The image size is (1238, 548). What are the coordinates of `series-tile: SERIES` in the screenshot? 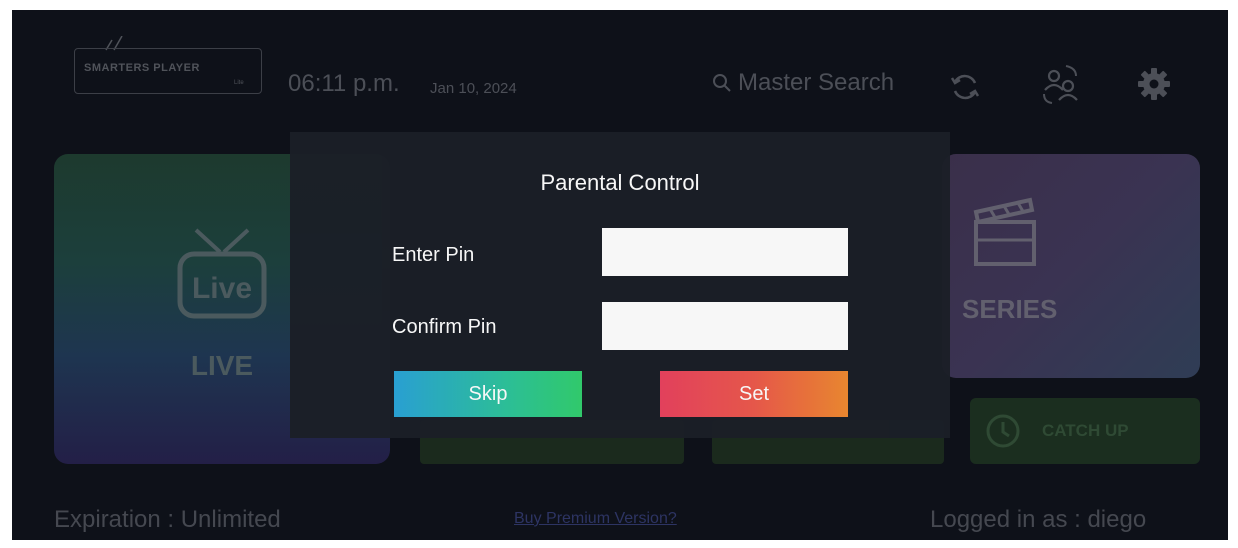 It's located at (1071, 266).